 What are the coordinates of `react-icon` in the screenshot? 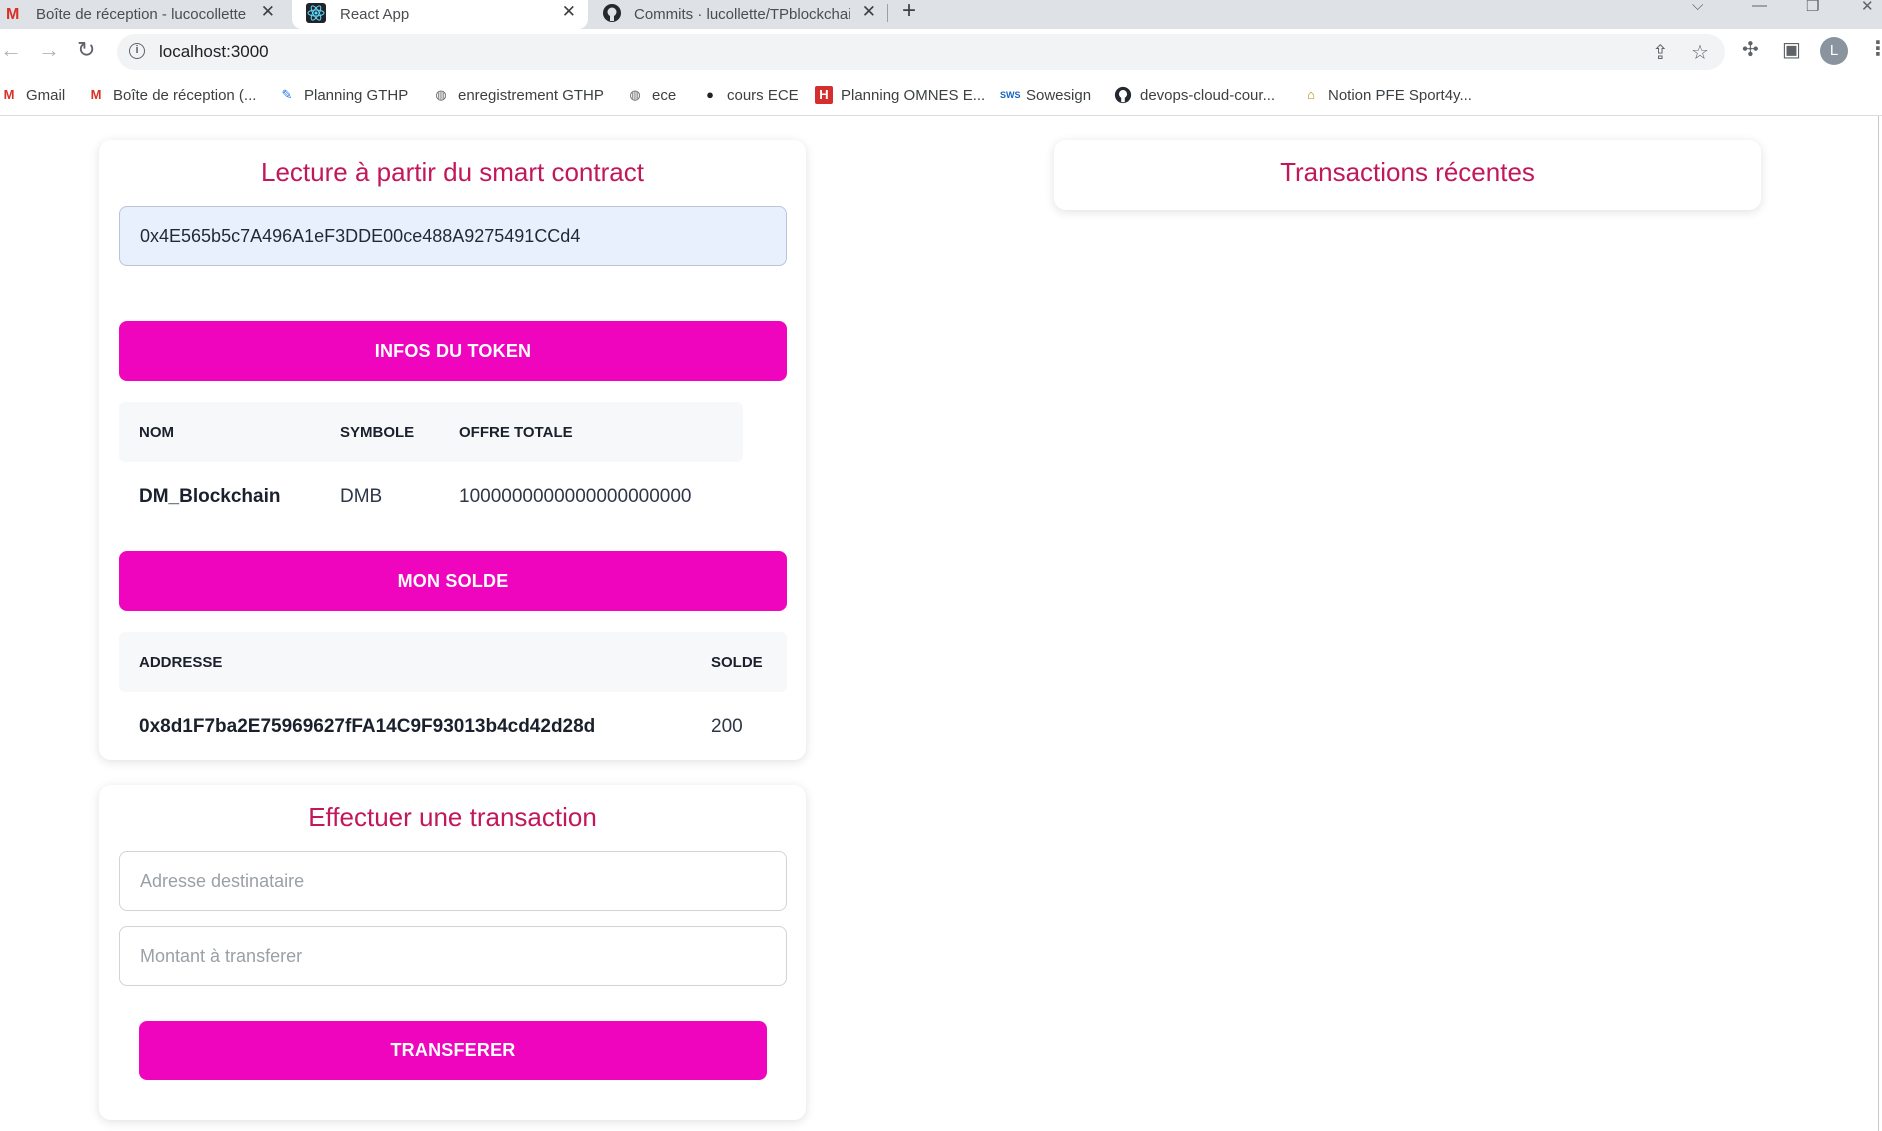 It's located at (316, 14).